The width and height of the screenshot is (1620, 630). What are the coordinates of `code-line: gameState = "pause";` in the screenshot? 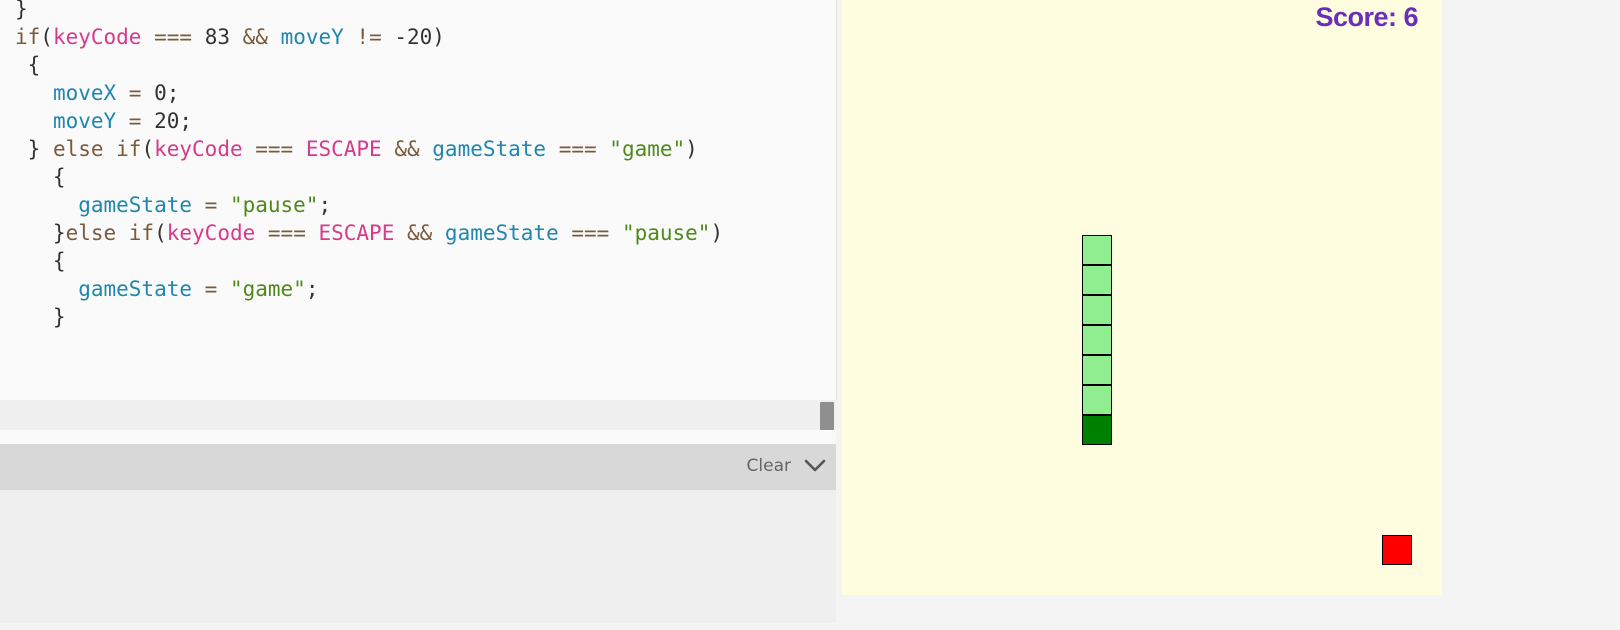 It's located at (369, 205).